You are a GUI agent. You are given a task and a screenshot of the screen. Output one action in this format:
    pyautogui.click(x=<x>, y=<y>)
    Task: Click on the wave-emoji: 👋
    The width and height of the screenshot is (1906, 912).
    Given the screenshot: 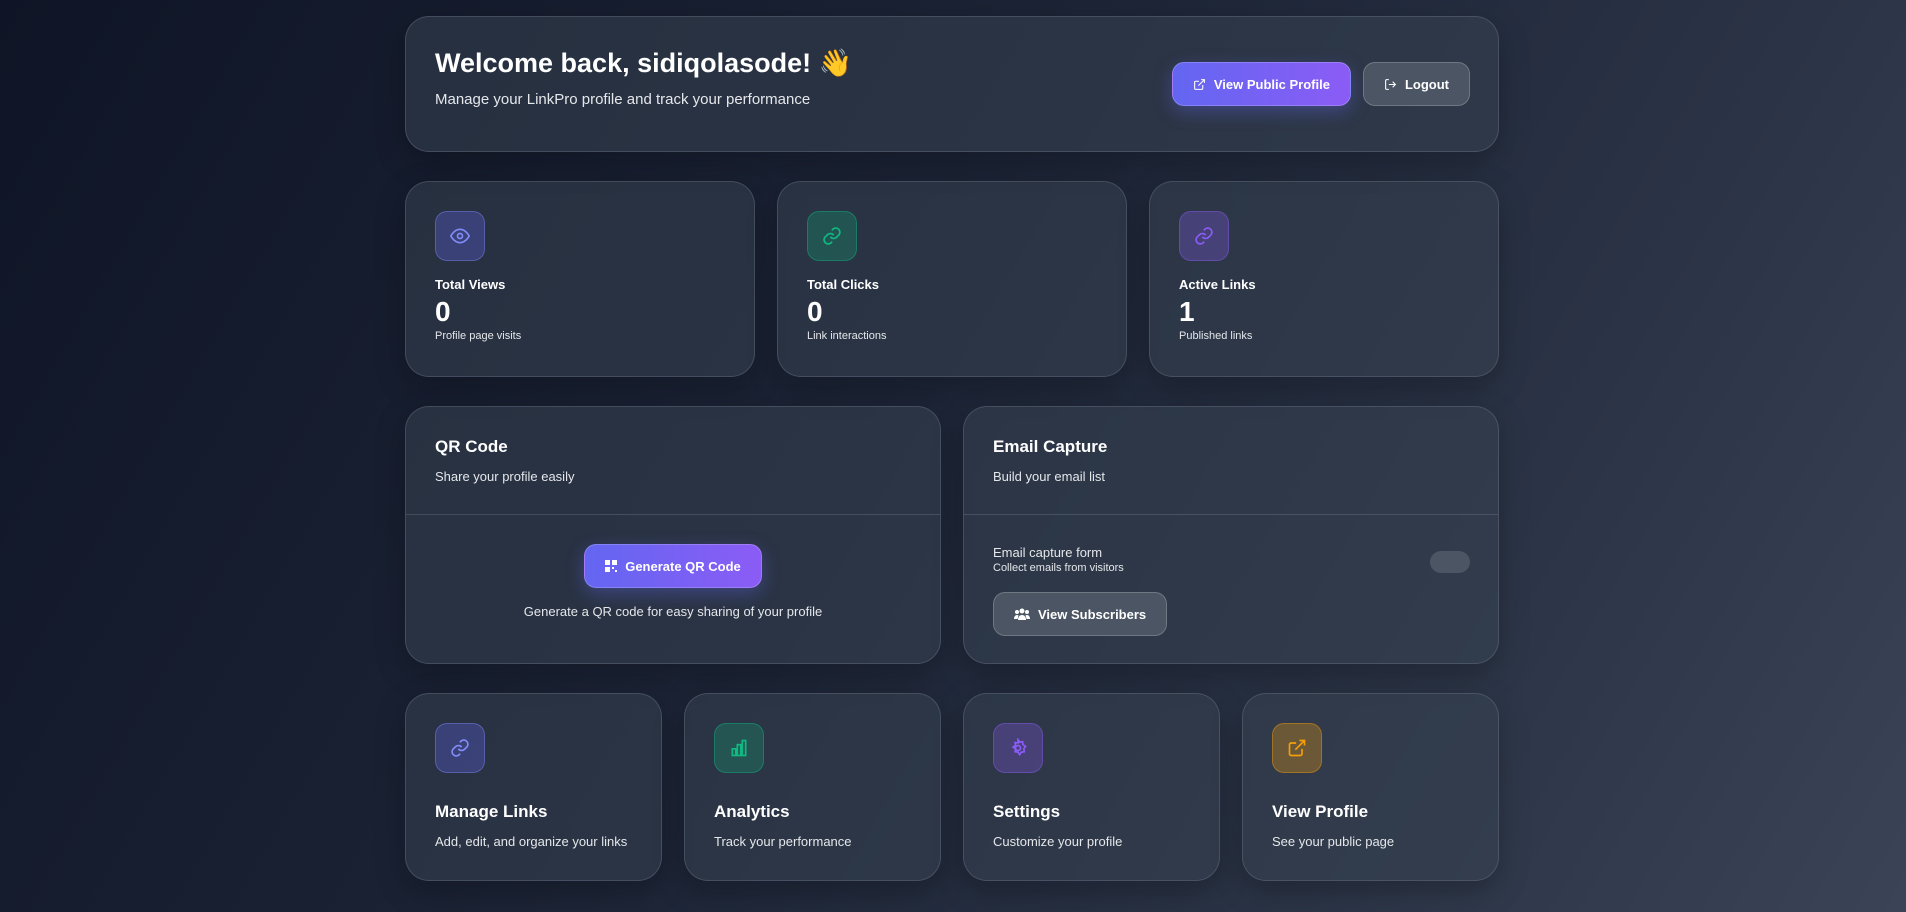 What is the action you would take?
    pyautogui.click(x=835, y=63)
    